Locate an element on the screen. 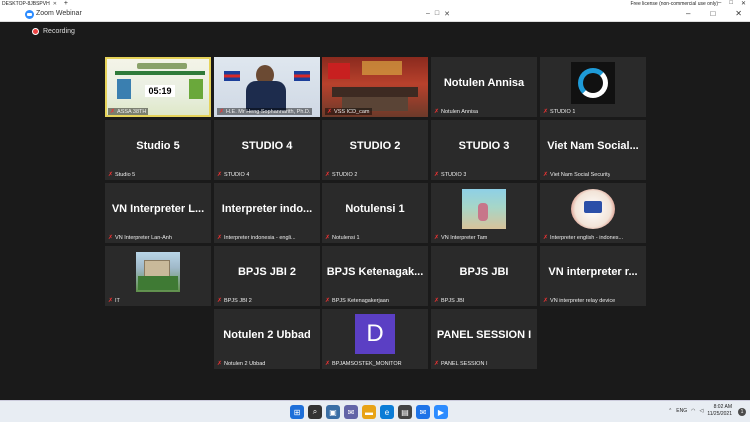 This screenshot has width=750, height=422. zoom-taskbar-icon: ▶ is located at coordinates (441, 412).